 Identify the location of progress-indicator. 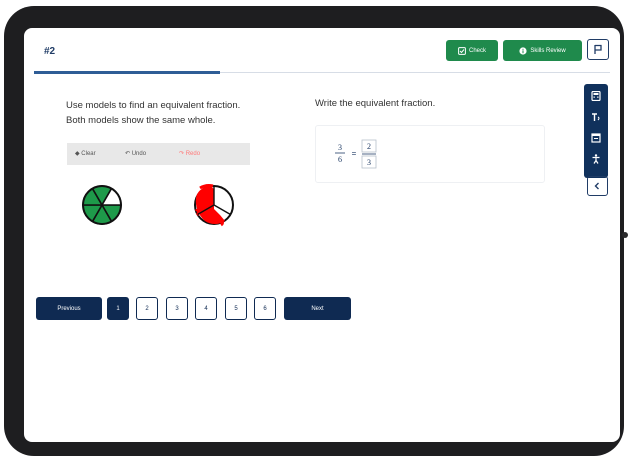
(127, 72).